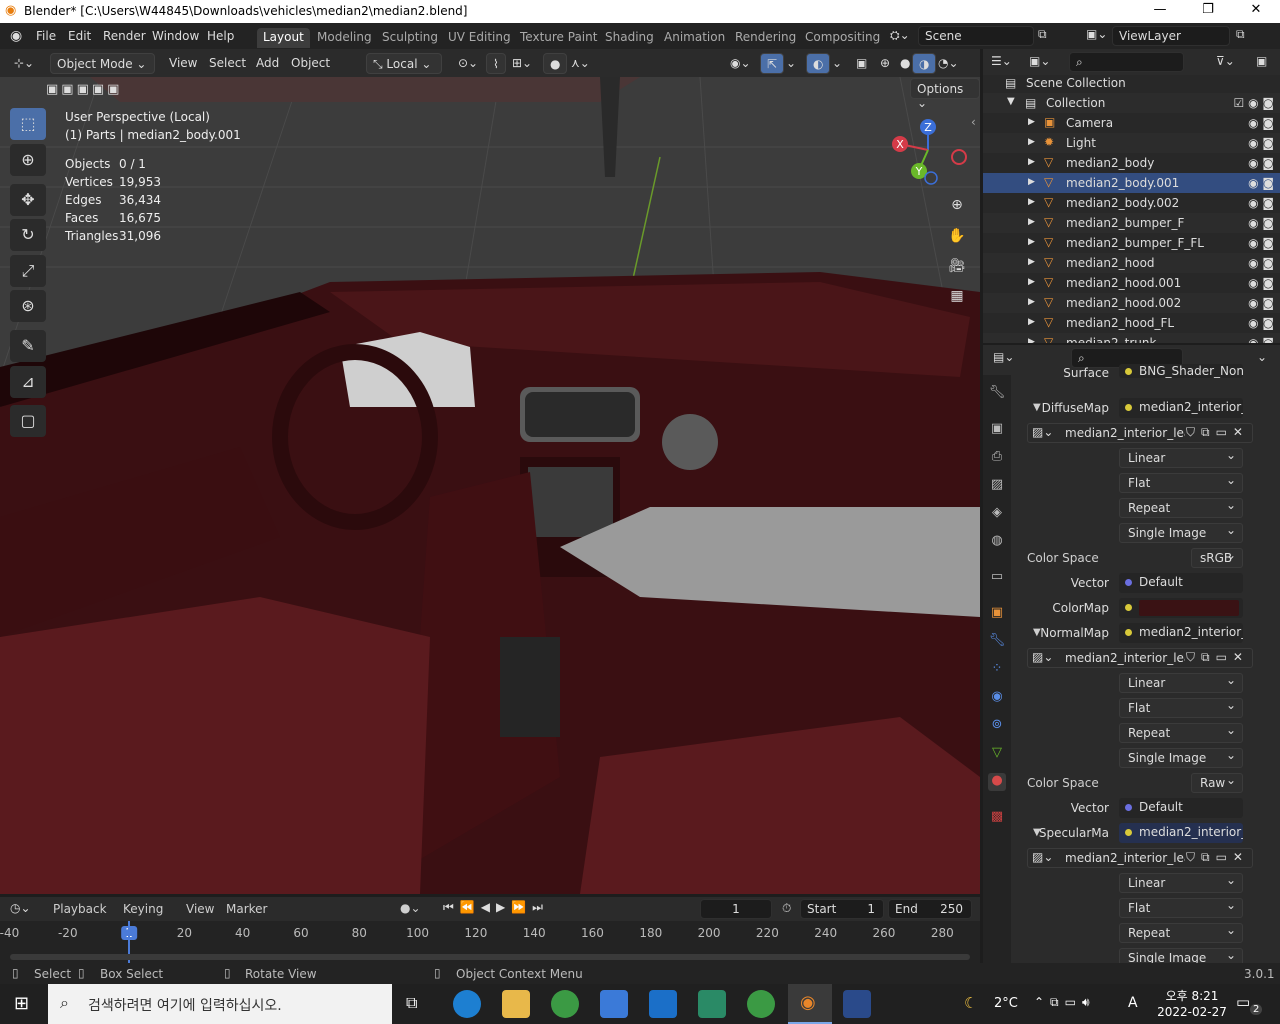 The height and width of the screenshot is (1024, 1280). I want to click on outliner-item: ▶ ▽ median2_trunk ◉ ◙, so click(1131, 338).